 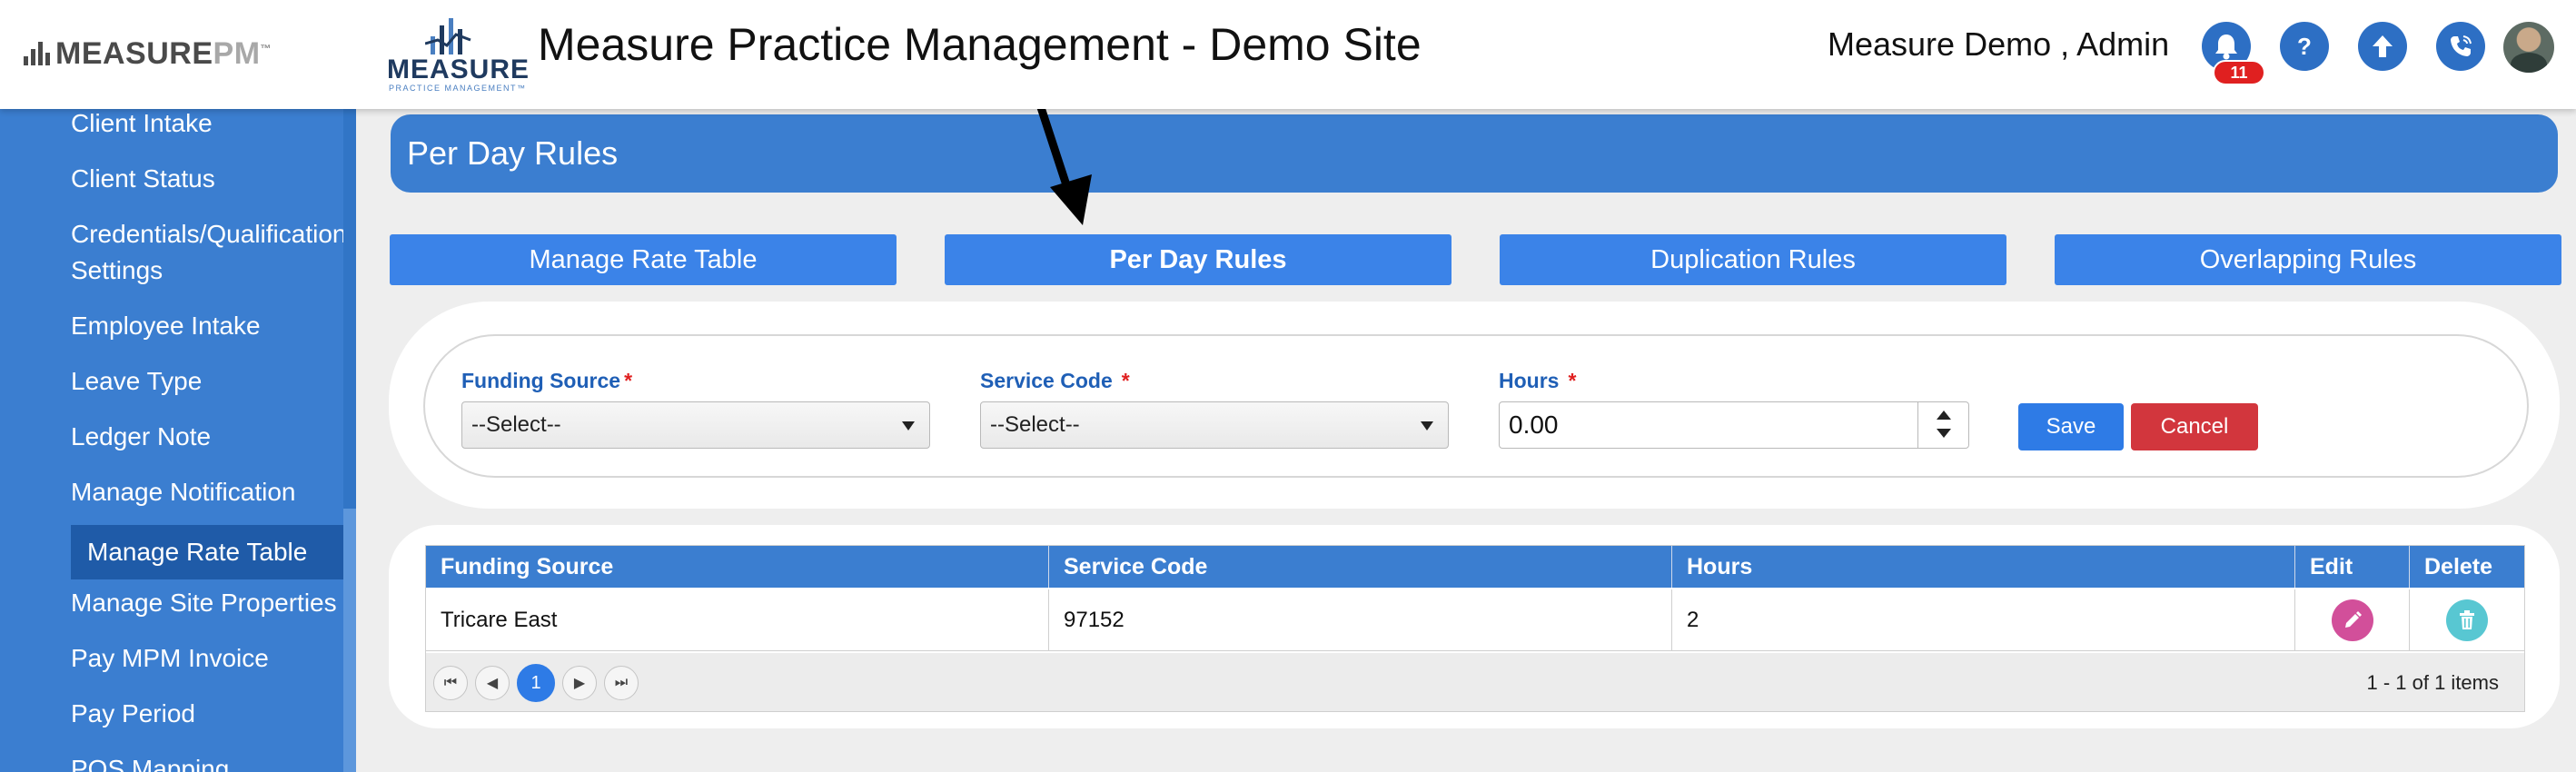 I want to click on tab-overlapping-rules: Overlapping Rules, so click(x=2308, y=259).